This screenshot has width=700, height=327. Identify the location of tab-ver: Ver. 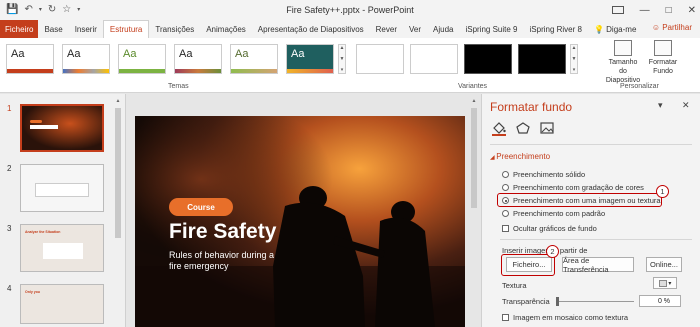
(415, 29).